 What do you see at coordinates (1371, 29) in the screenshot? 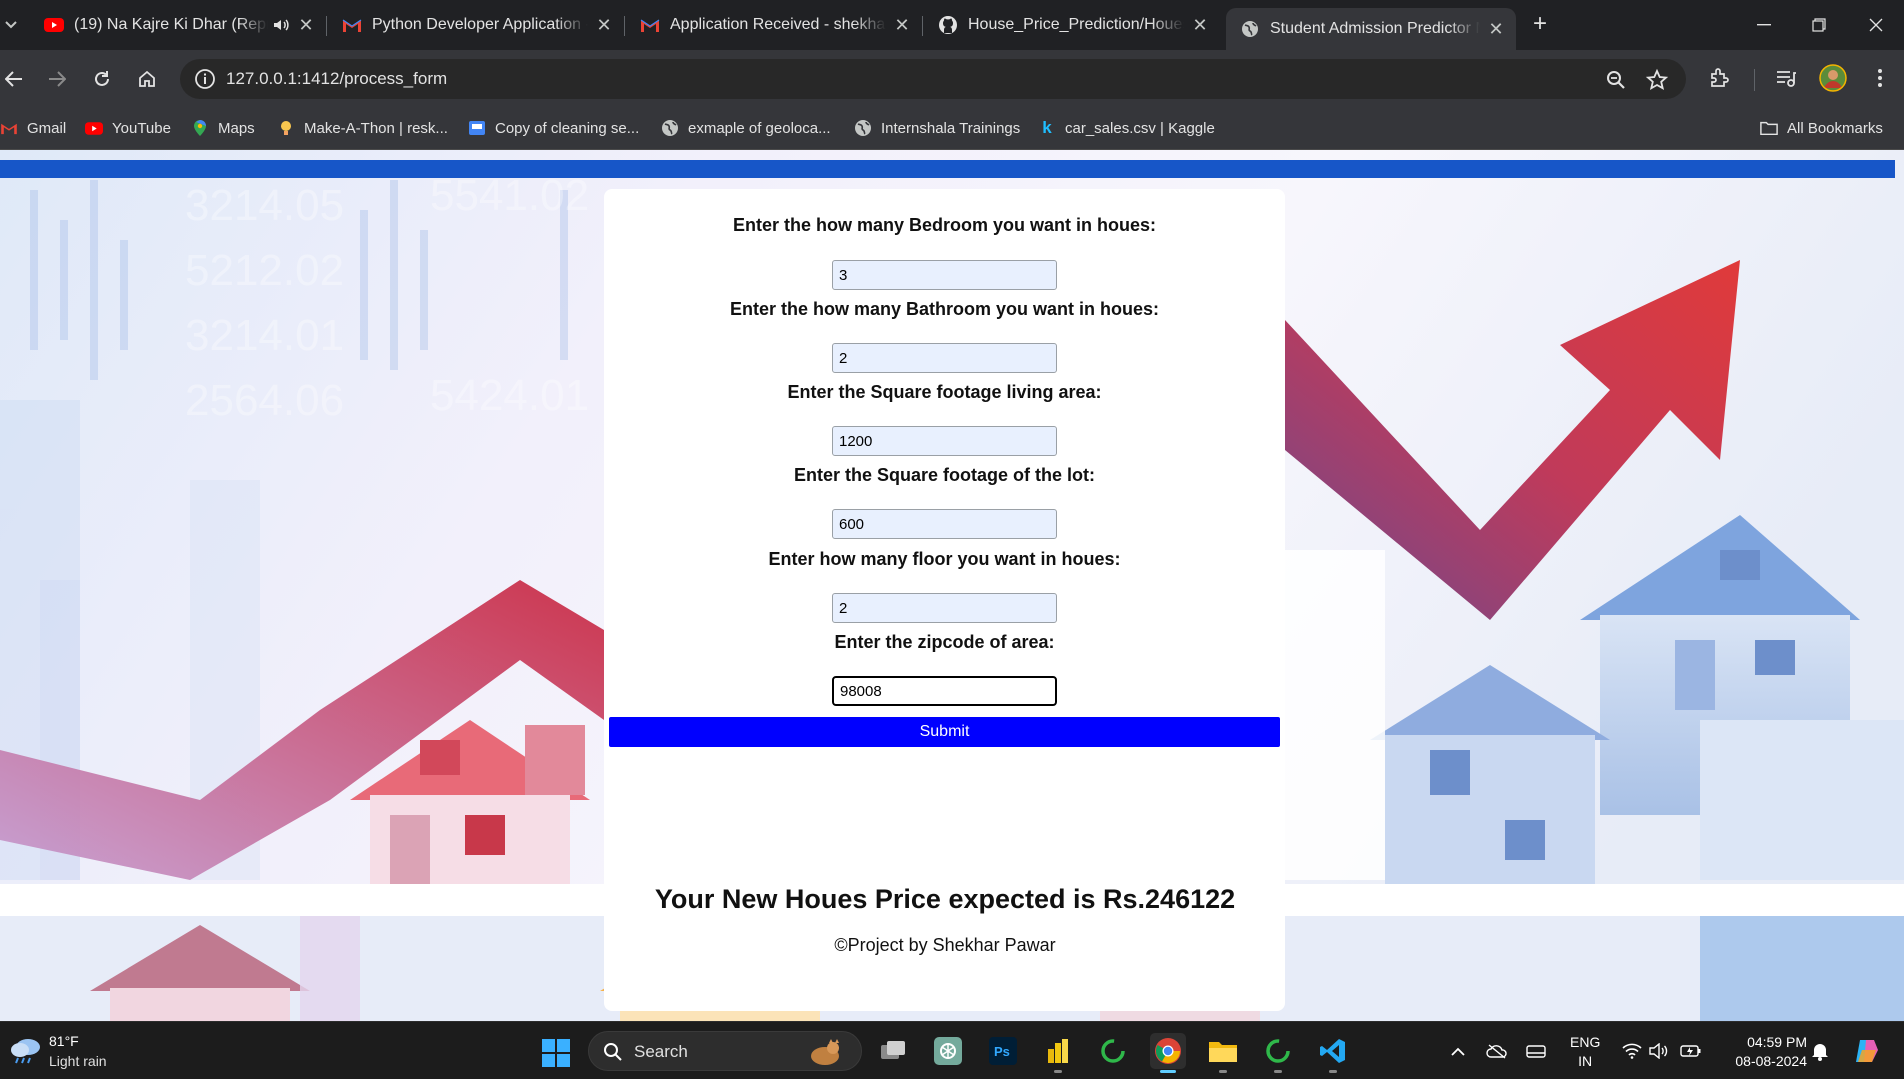
I see `tab-active: Student Admission Predictor Mi ✕` at bounding box center [1371, 29].